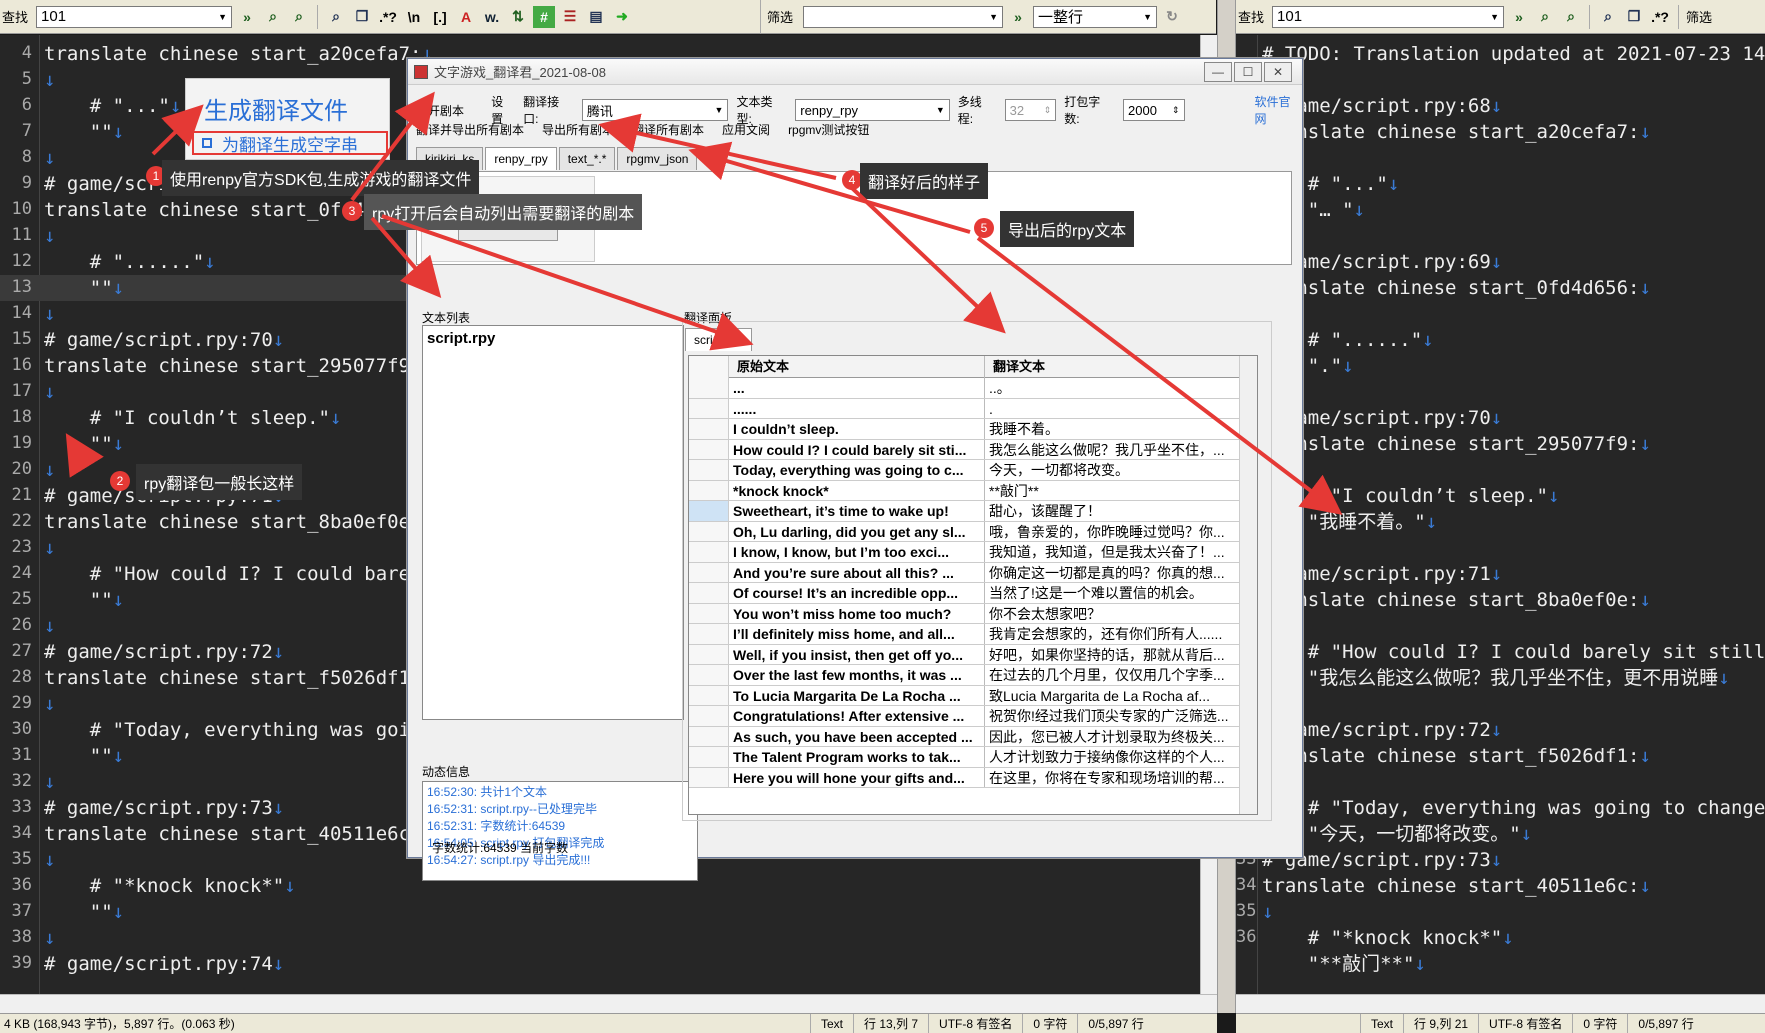  What do you see at coordinates (1513, 678) in the screenshot?
I see `code-line: "我怎么能这么做呢？我几乎坐不住，更不用说睡↓` at bounding box center [1513, 678].